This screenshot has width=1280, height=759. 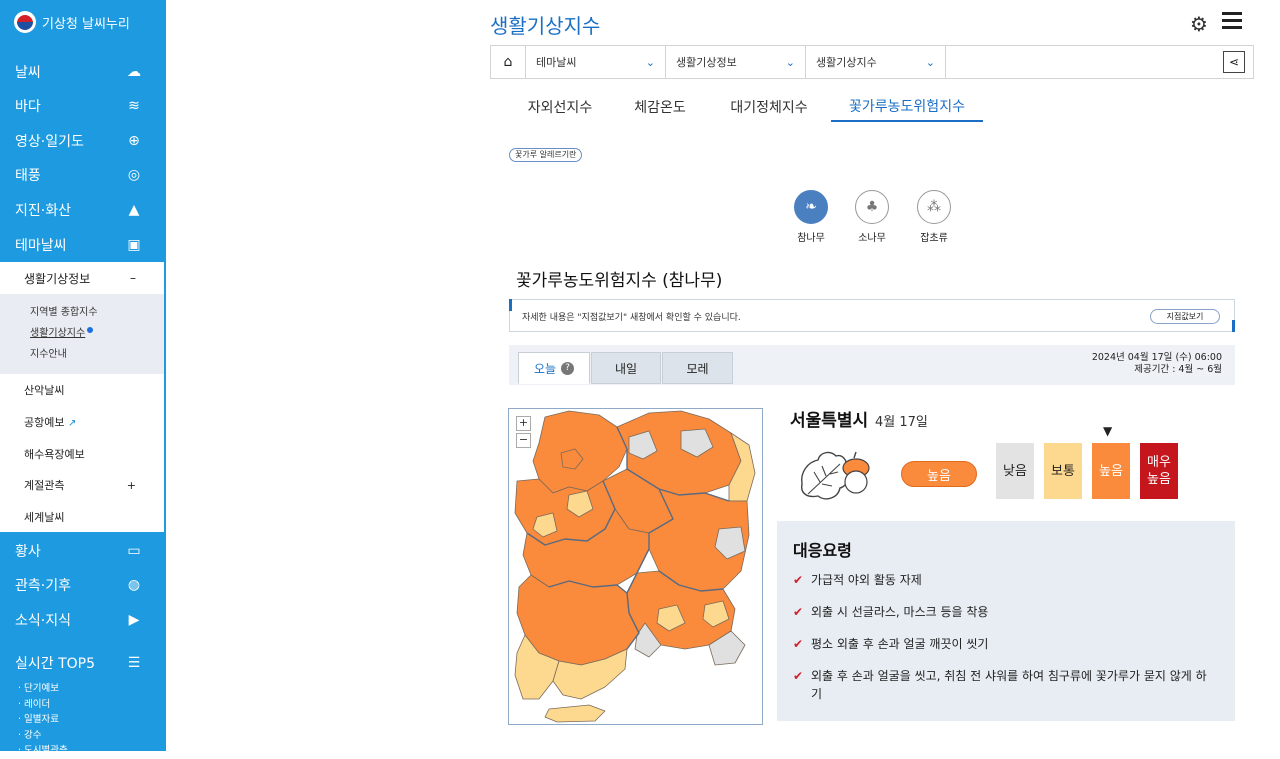 I want to click on breadcrumb: ⌂ 테마날씨 ⌄ 생활기상정보 ⌄ 생활기상지수 ⌄ ⋖, so click(x=872, y=62).